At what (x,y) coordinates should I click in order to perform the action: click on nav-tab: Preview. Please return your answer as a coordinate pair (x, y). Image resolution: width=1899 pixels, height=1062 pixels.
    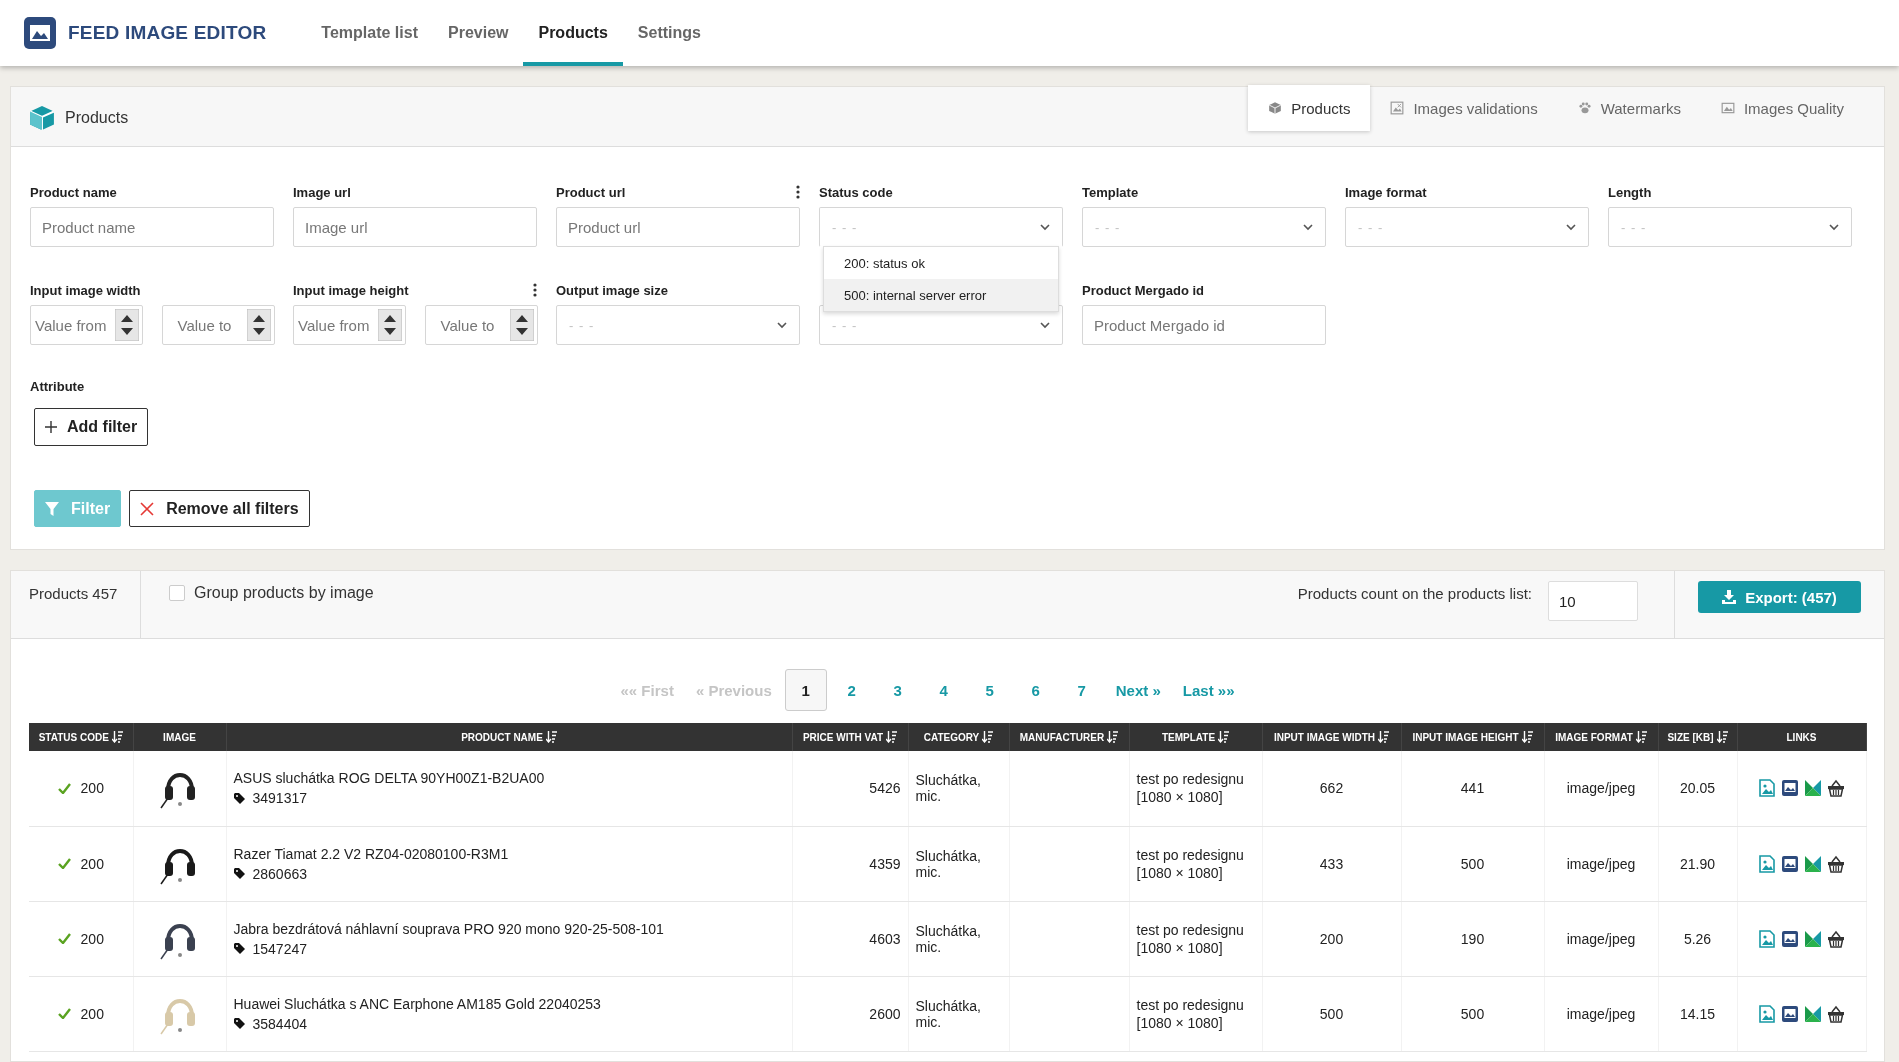
    Looking at the image, I should click on (478, 33).